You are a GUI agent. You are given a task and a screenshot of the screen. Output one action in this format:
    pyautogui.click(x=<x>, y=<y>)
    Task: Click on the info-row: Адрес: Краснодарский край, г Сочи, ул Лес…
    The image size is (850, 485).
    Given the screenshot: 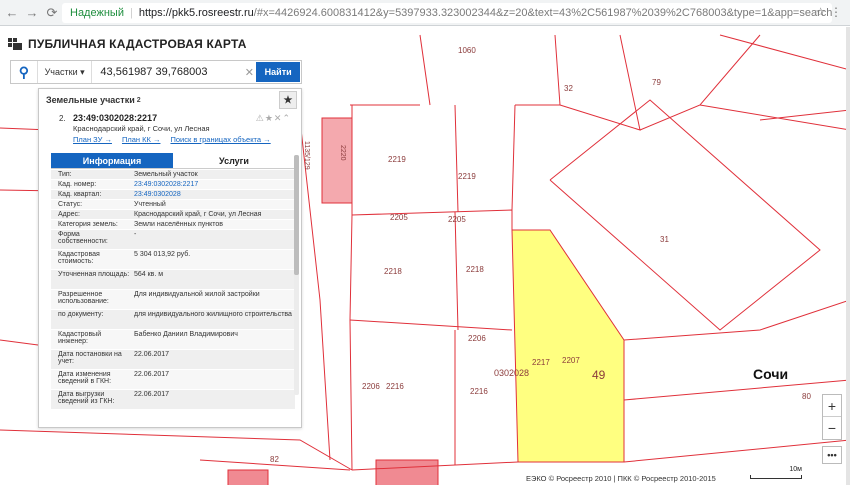 What is the action you would take?
    pyautogui.click(x=173, y=215)
    